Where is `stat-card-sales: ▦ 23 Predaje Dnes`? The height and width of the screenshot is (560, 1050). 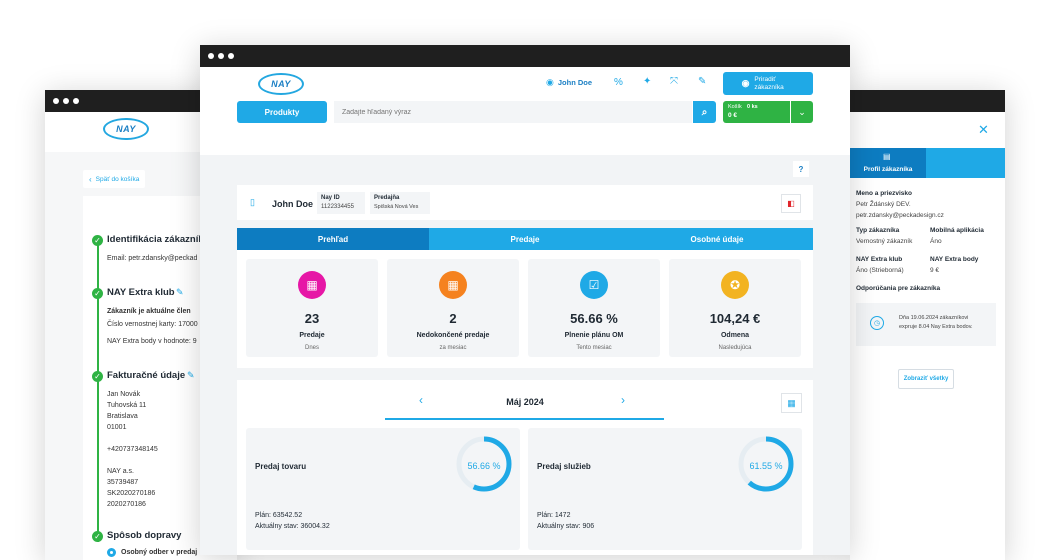
stat-card-sales: ▦ 23 Predaje Dnes is located at coordinates (312, 308).